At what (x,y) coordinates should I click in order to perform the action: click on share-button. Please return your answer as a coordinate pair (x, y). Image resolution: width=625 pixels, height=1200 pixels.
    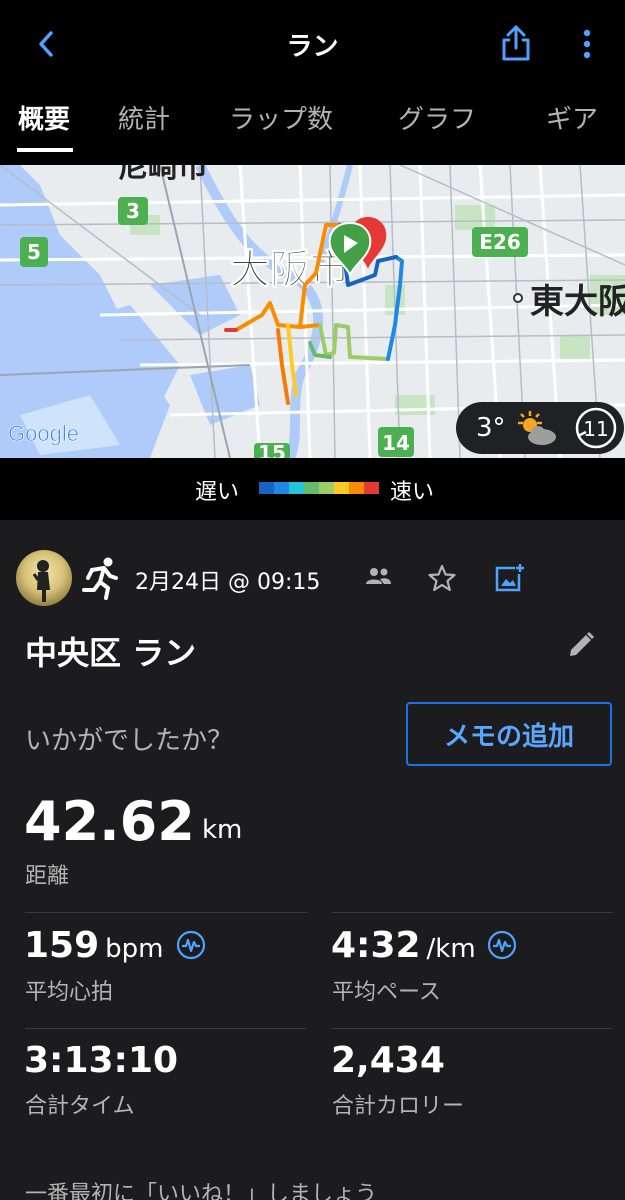
    Looking at the image, I should click on (516, 43).